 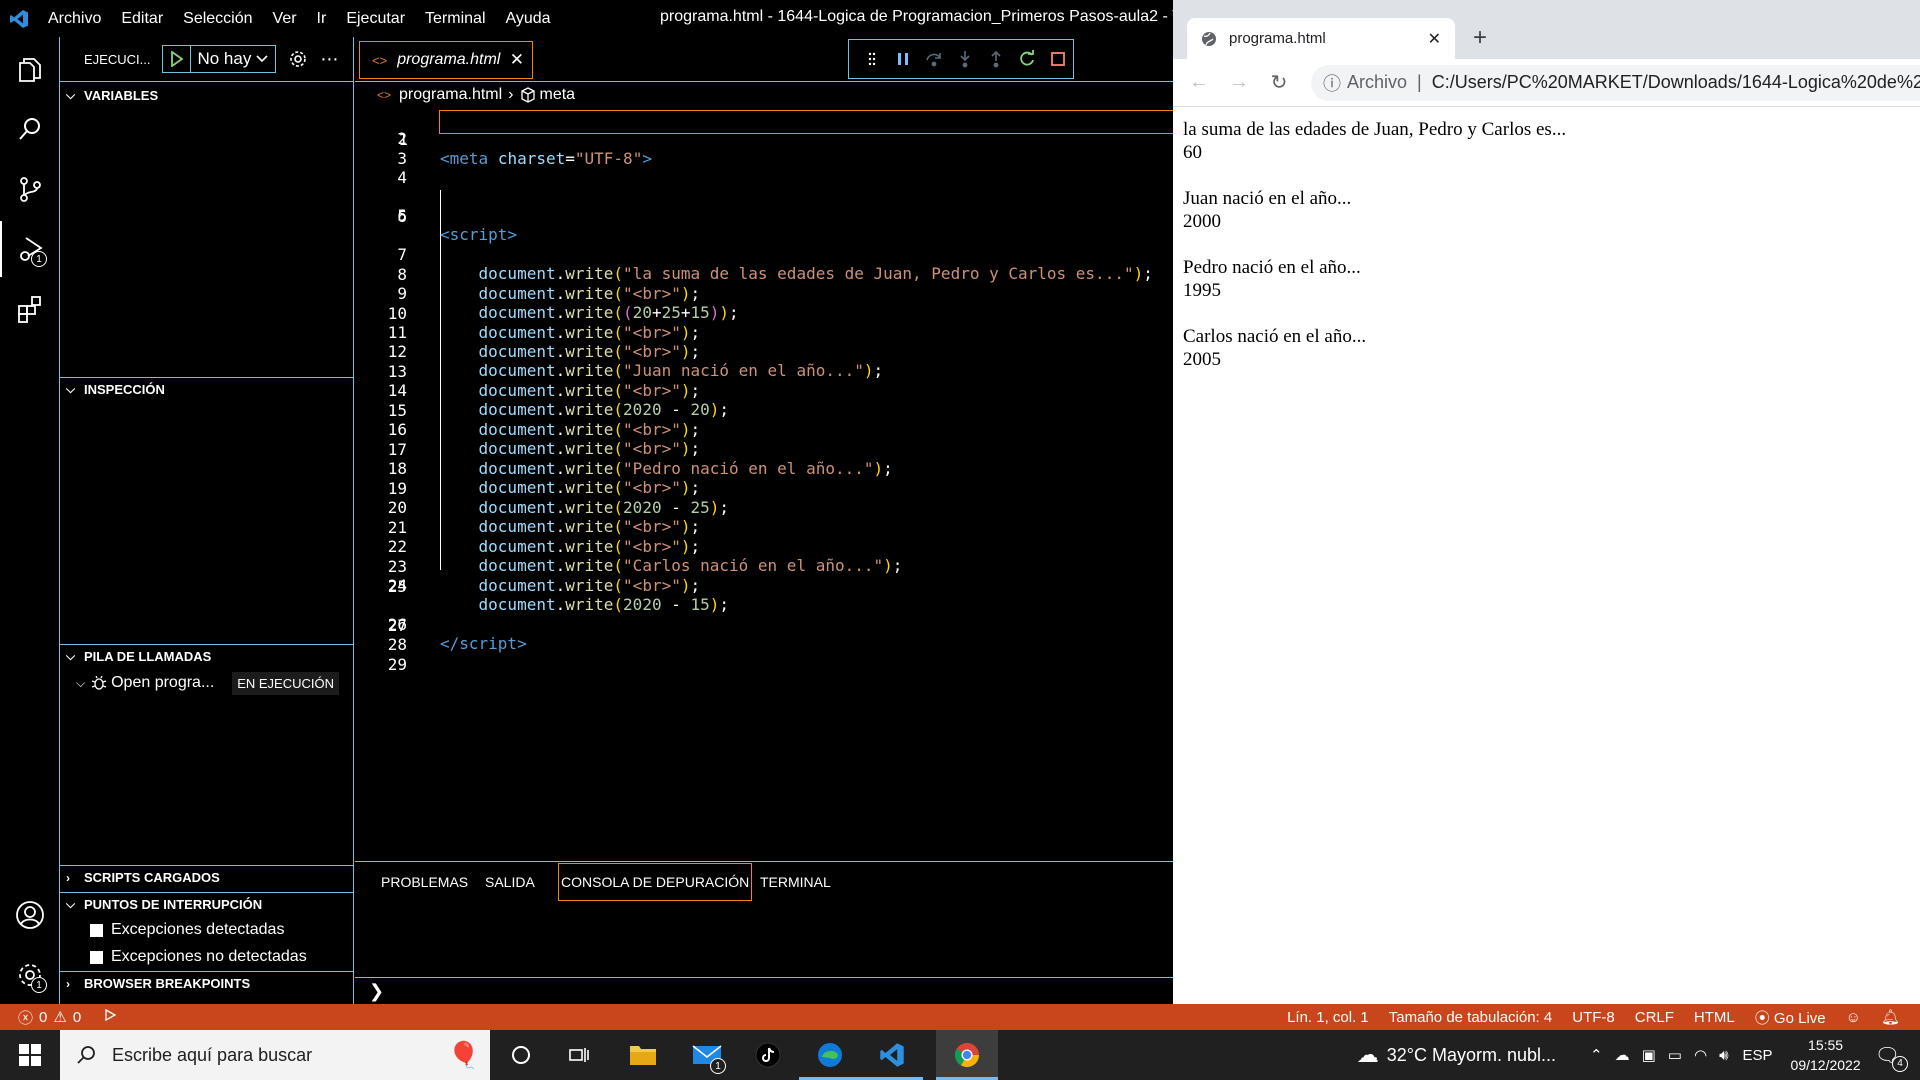 What do you see at coordinates (521, 1055) in the screenshot?
I see `cortana-circle-icon` at bounding box center [521, 1055].